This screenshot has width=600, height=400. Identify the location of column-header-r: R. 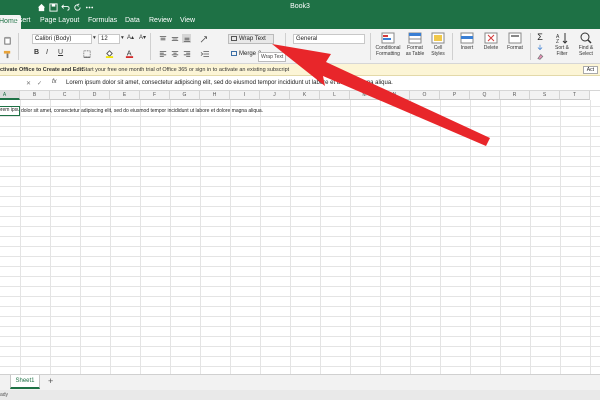
(515, 95).